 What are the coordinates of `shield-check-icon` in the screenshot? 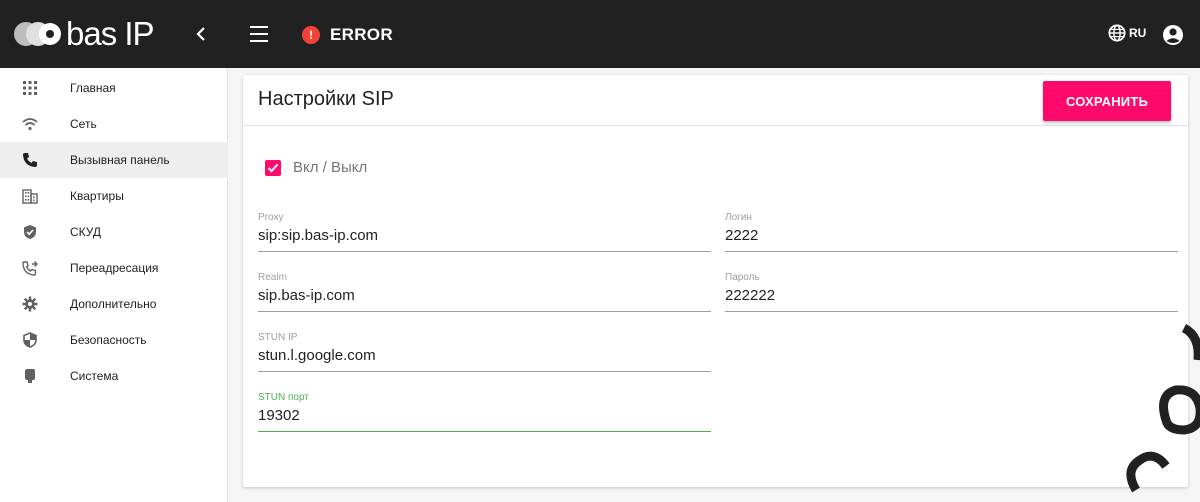 It's located at (30, 232).